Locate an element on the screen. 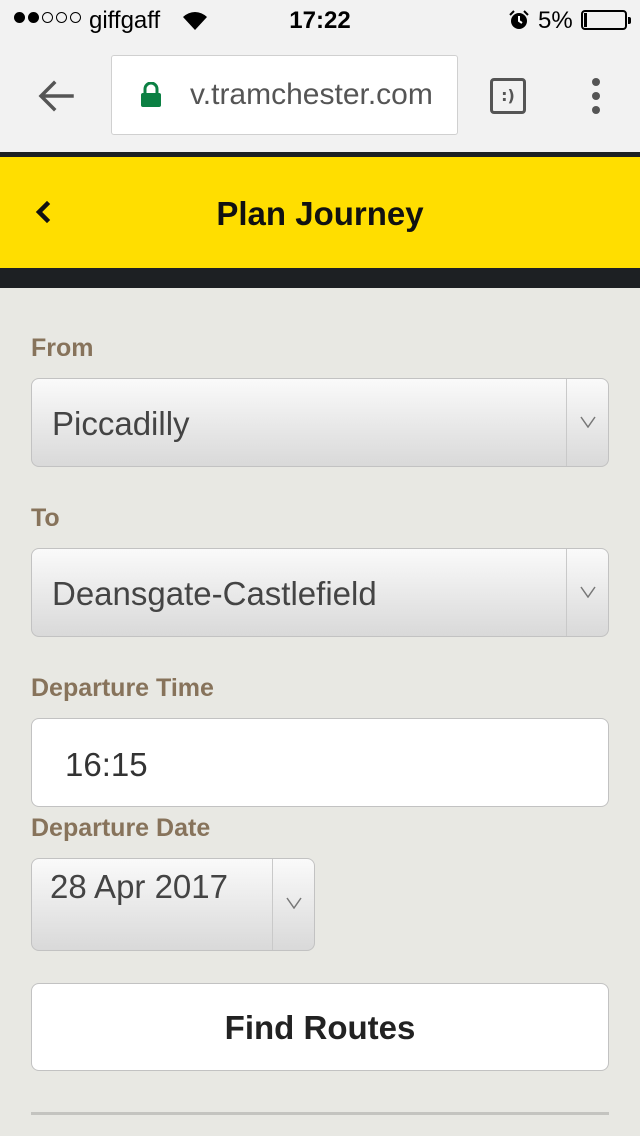  browser-toolbar: v.tramchester.com :) is located at coordinates (320, 96).